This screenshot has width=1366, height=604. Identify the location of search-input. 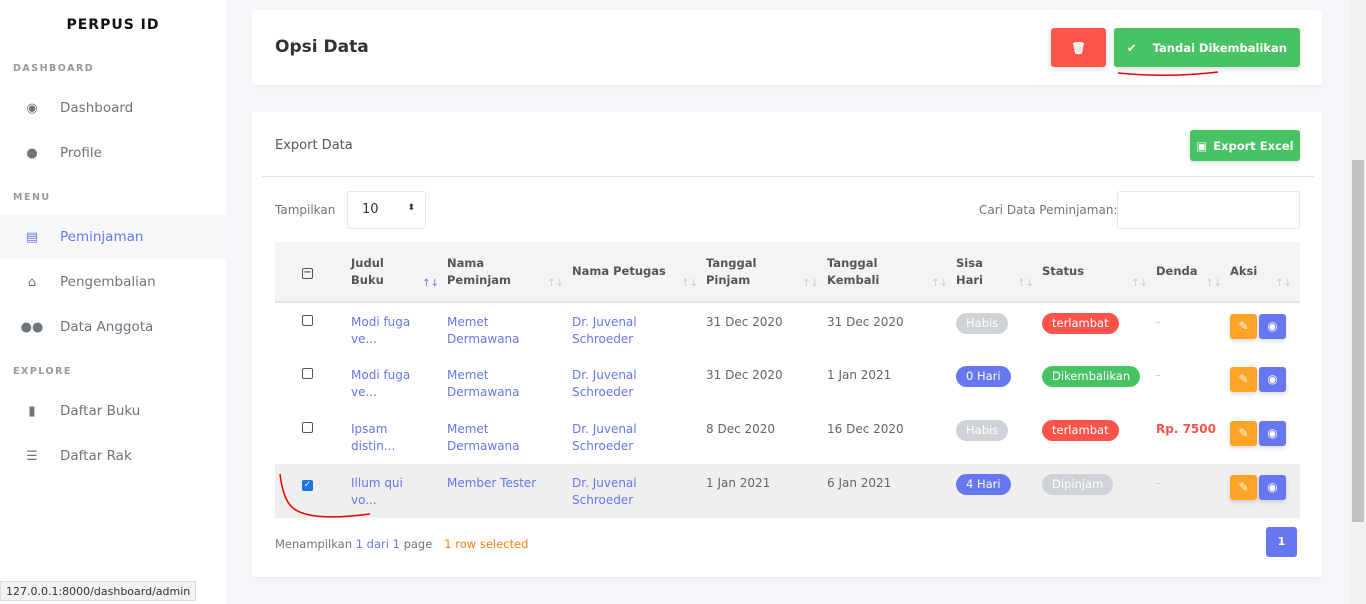
(1208, 210).